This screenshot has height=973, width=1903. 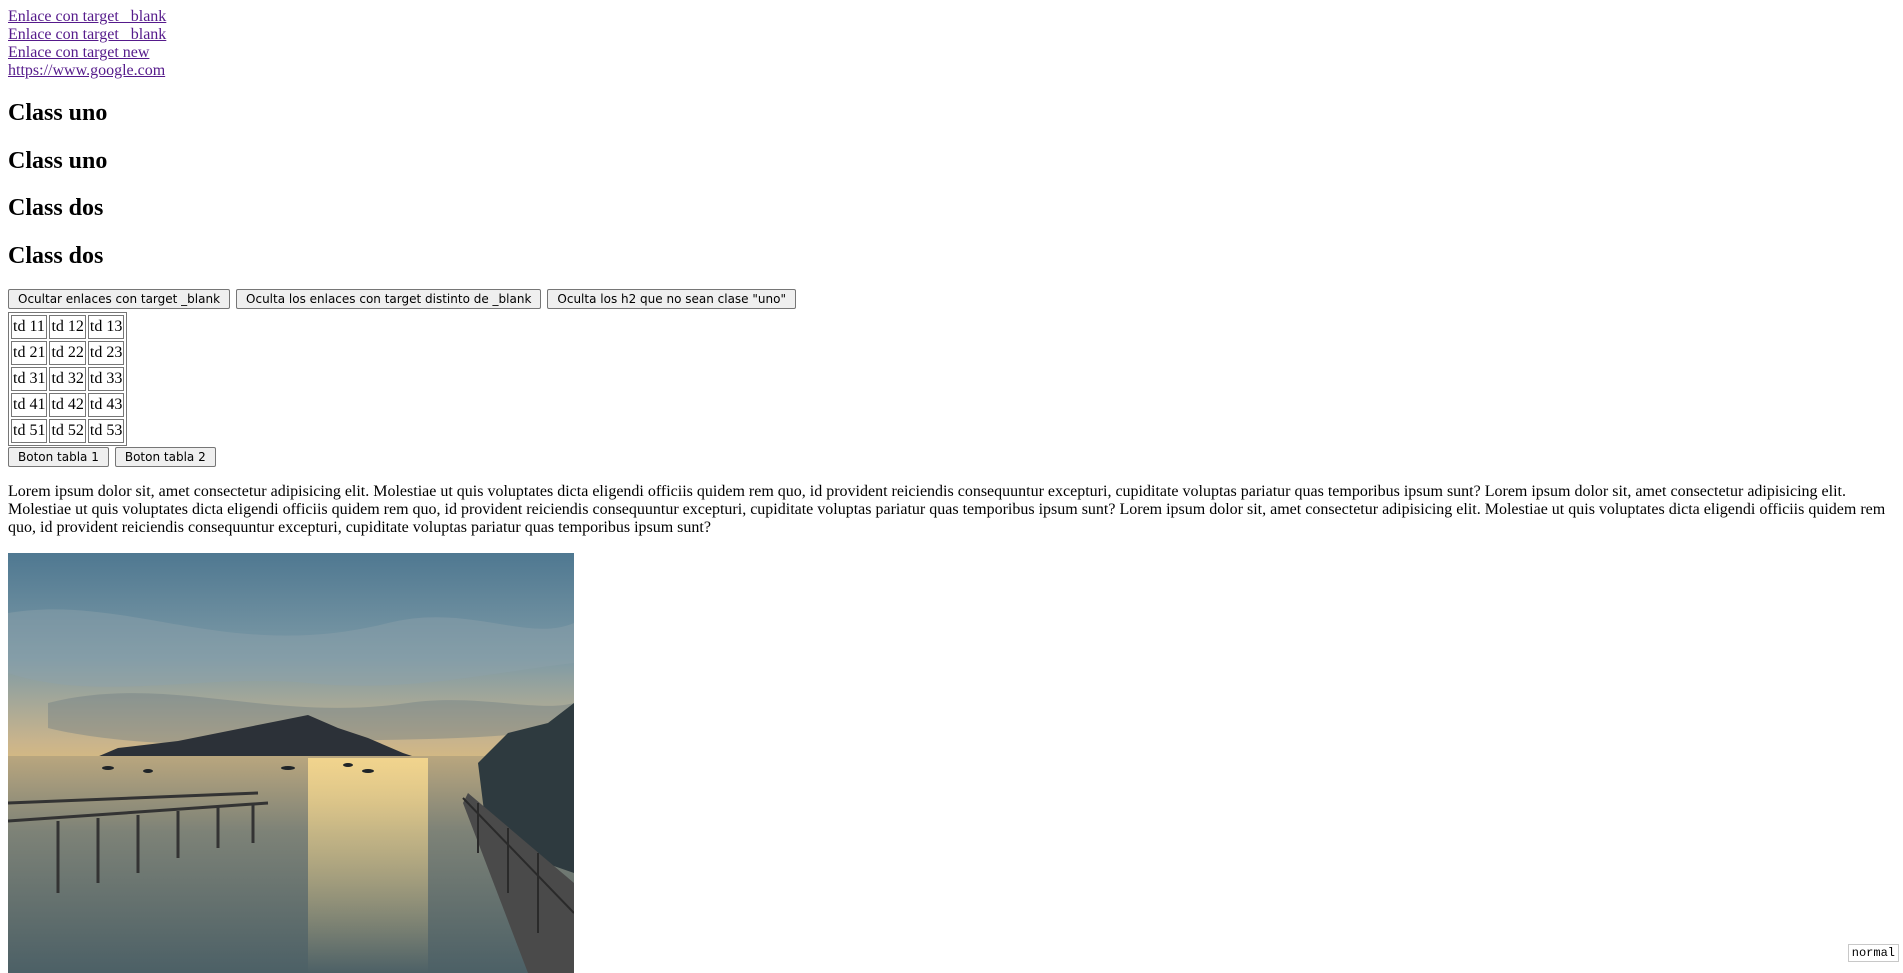 What do you see at coordinates (58, 113) in the screenshot?
I see `heading-class-uno-1: Class uno` at bounding box center [58, 113].